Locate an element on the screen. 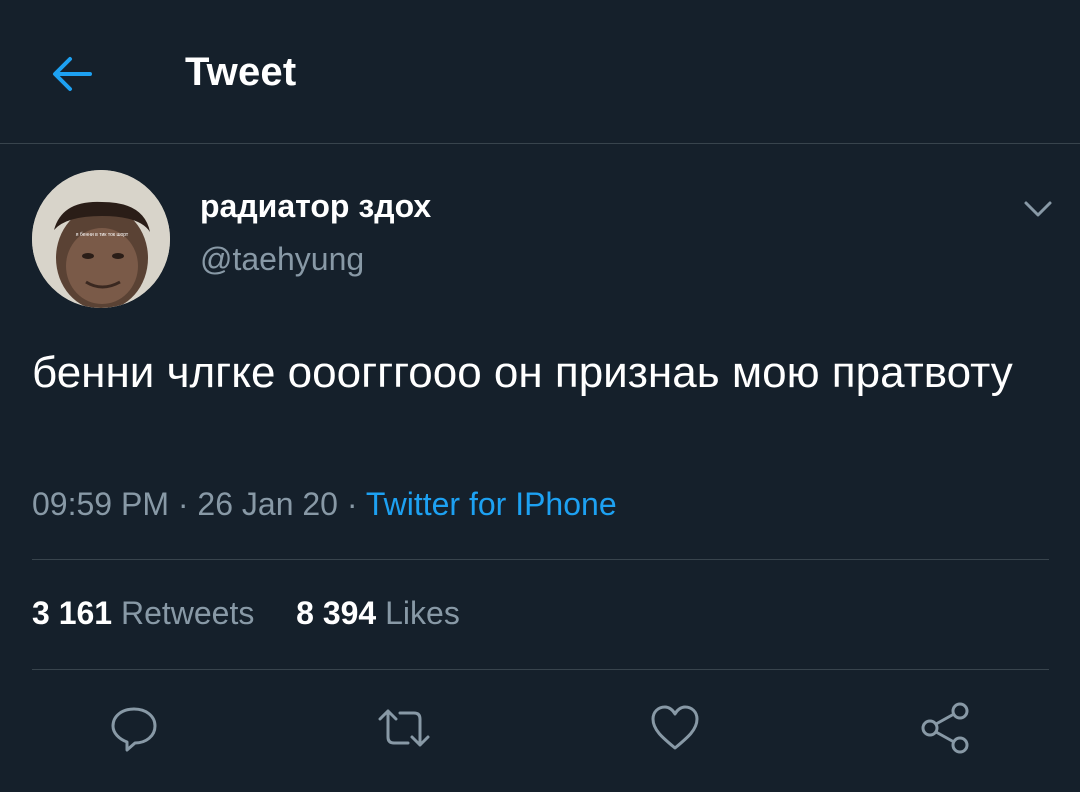  tweet-menu-button is located at coordinates (1038, 209).